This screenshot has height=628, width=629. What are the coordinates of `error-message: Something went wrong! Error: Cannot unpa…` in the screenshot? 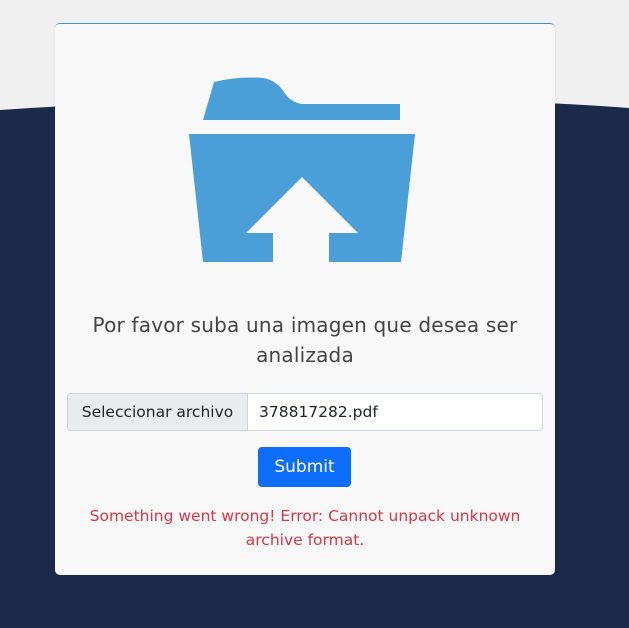 It's located at (305, 528).